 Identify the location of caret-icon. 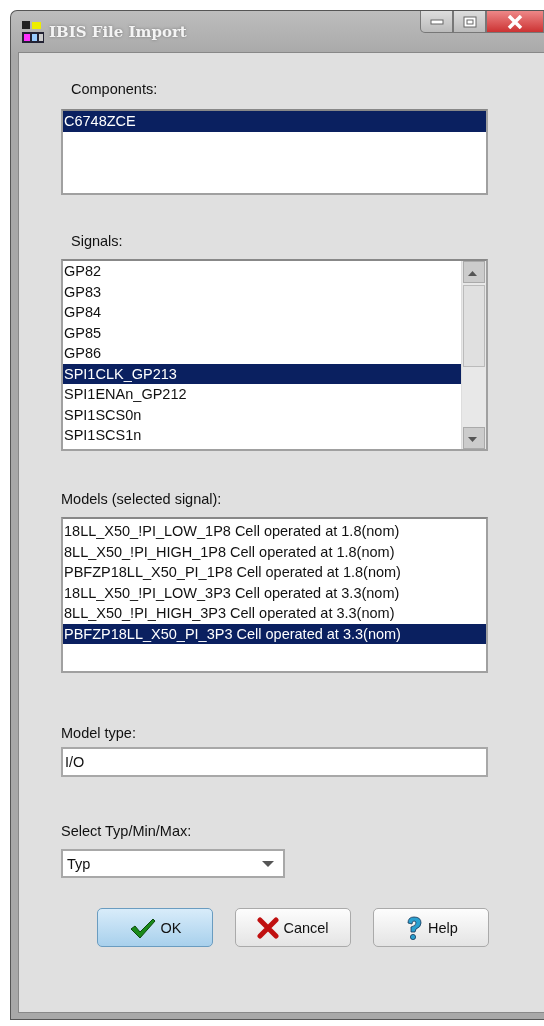
(268, 863).